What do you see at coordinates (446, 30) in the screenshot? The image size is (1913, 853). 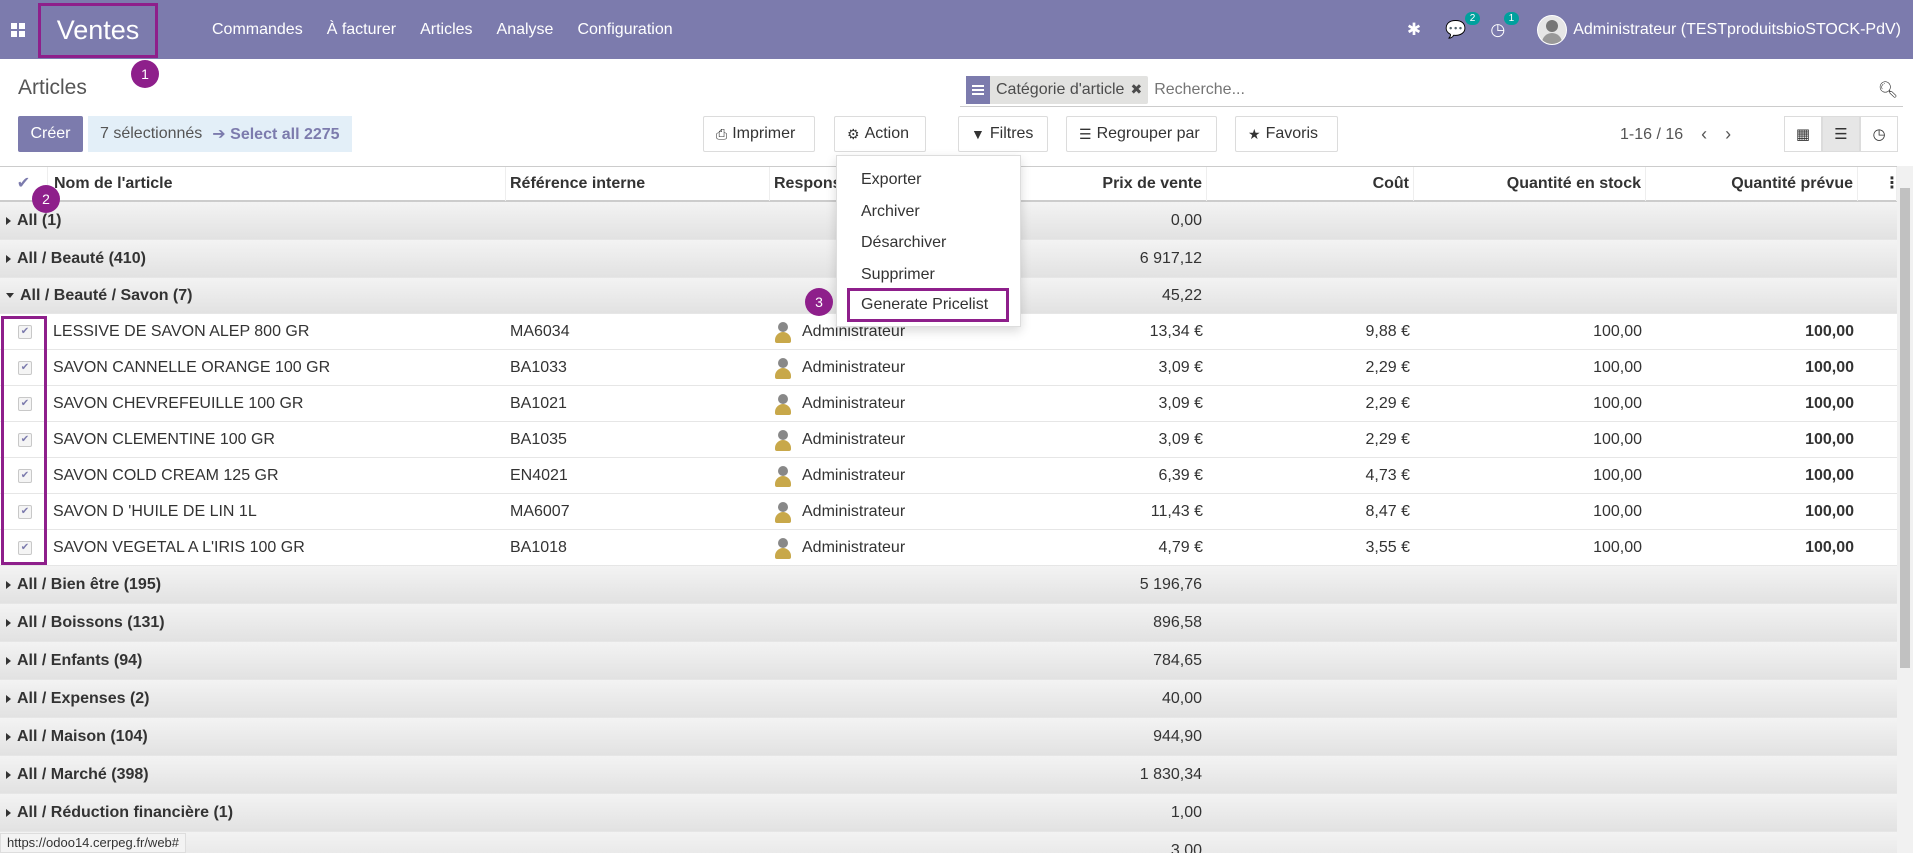 I see `menu-articles: Articles` at bounding box center [446, 30].